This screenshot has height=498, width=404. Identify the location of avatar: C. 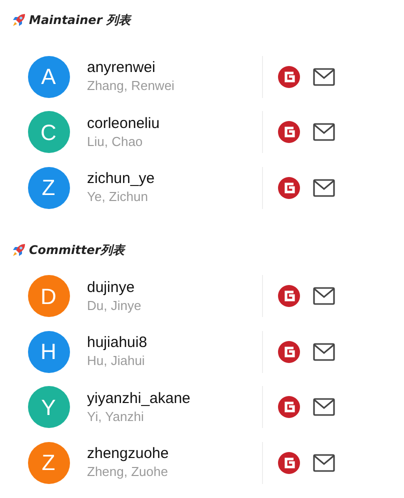
(49, 132).